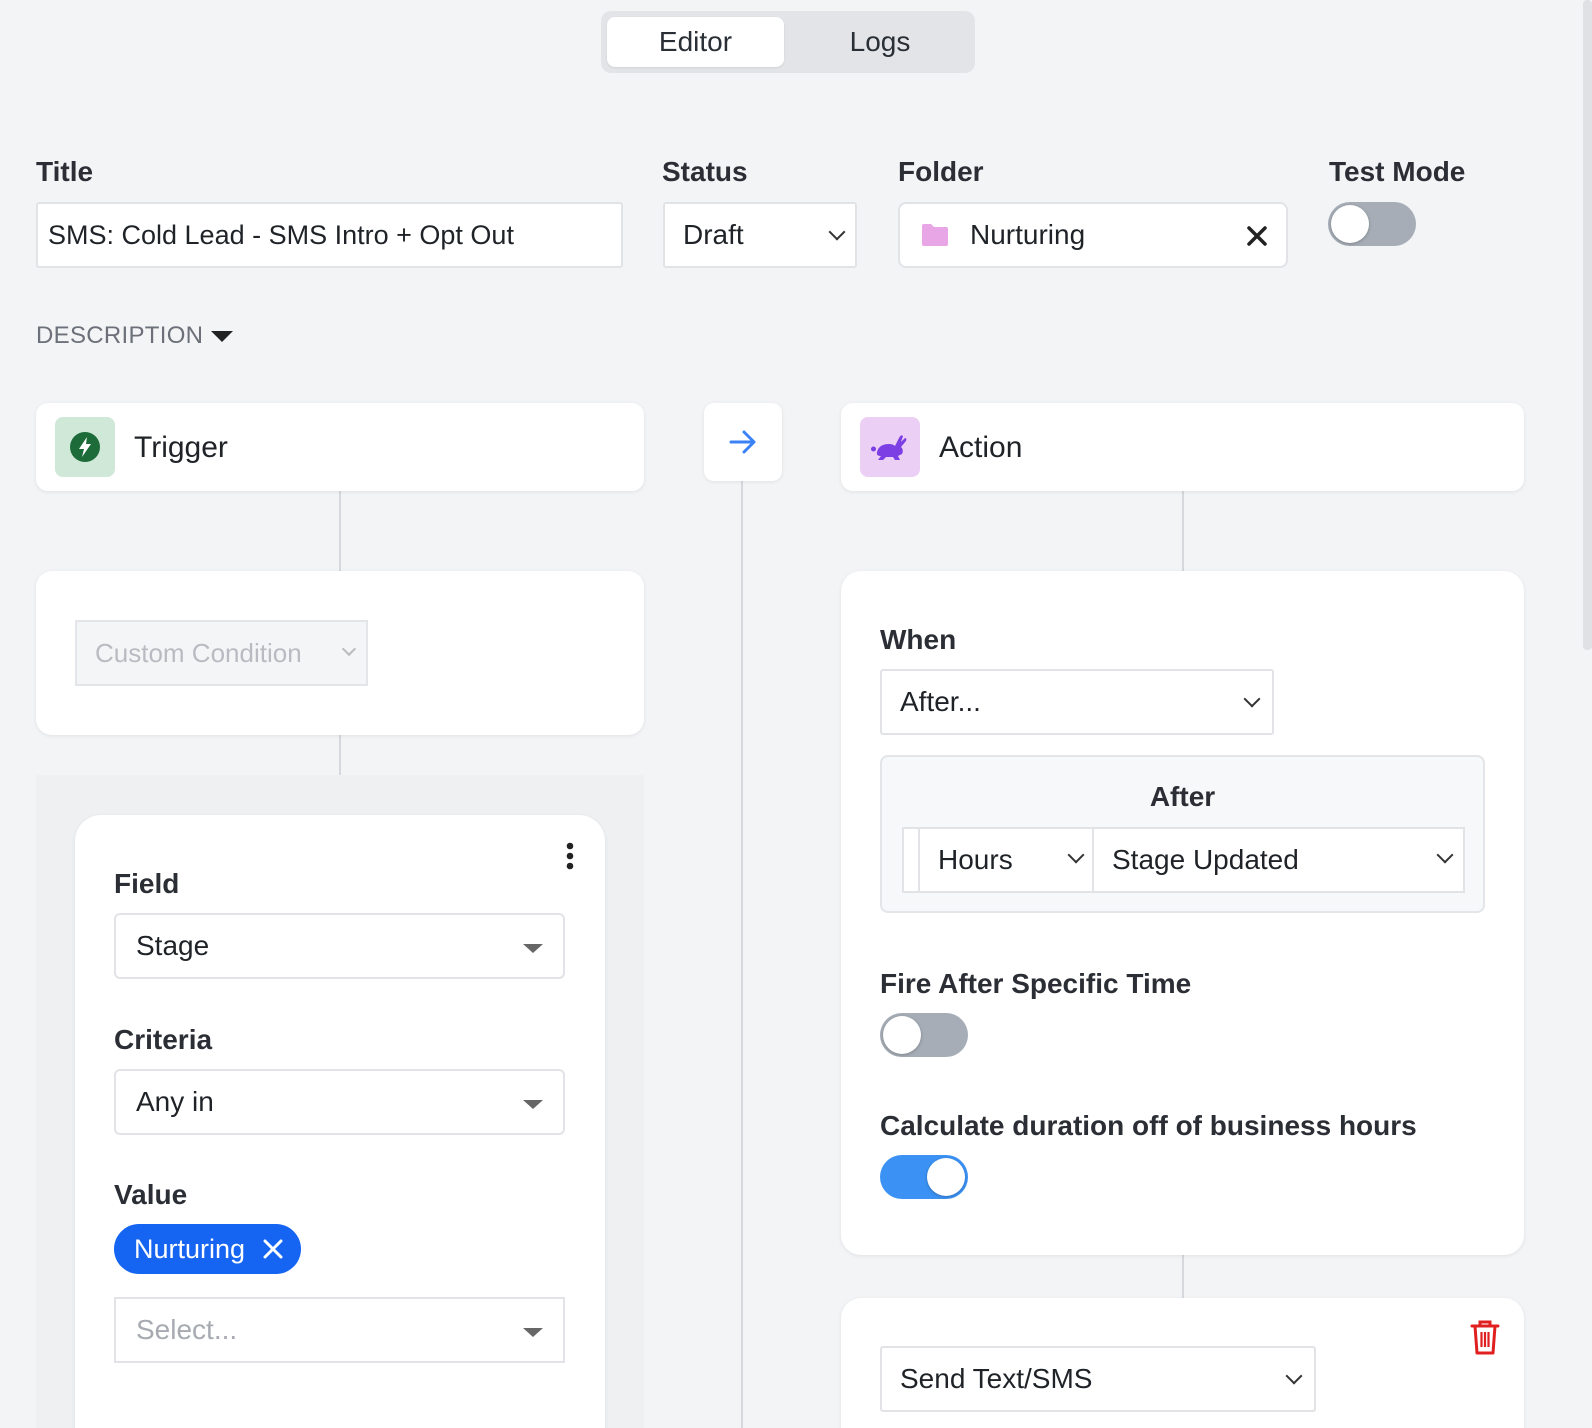 This screenshot has height=1428, width=1592. I want to click on description-toggle: DESCRIPTION, so click(135, 336).